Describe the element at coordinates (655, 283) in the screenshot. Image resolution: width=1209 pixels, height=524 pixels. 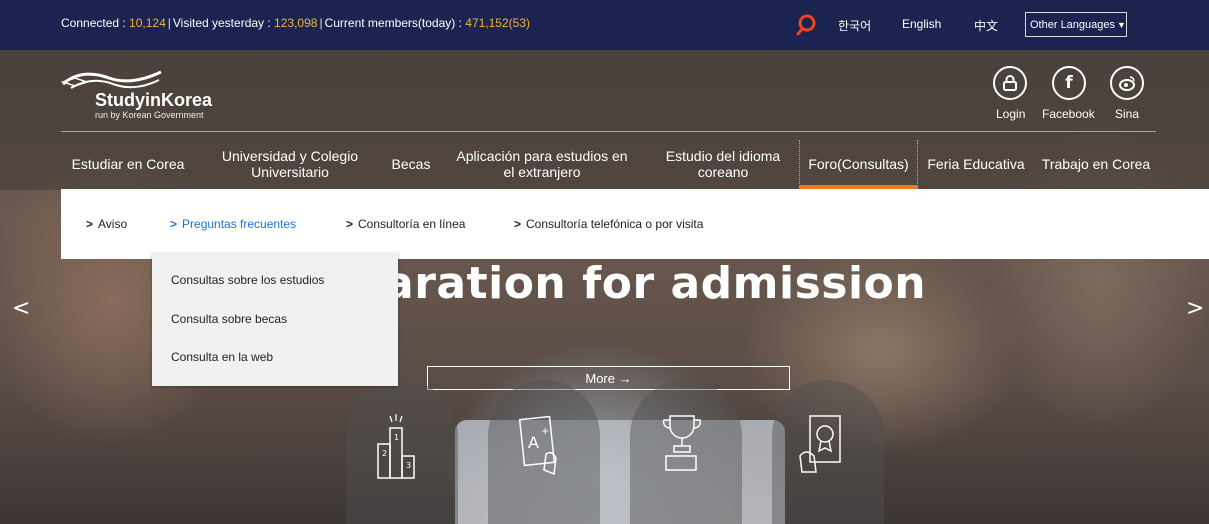
I see `hero-headline: aration for admission` at that location.